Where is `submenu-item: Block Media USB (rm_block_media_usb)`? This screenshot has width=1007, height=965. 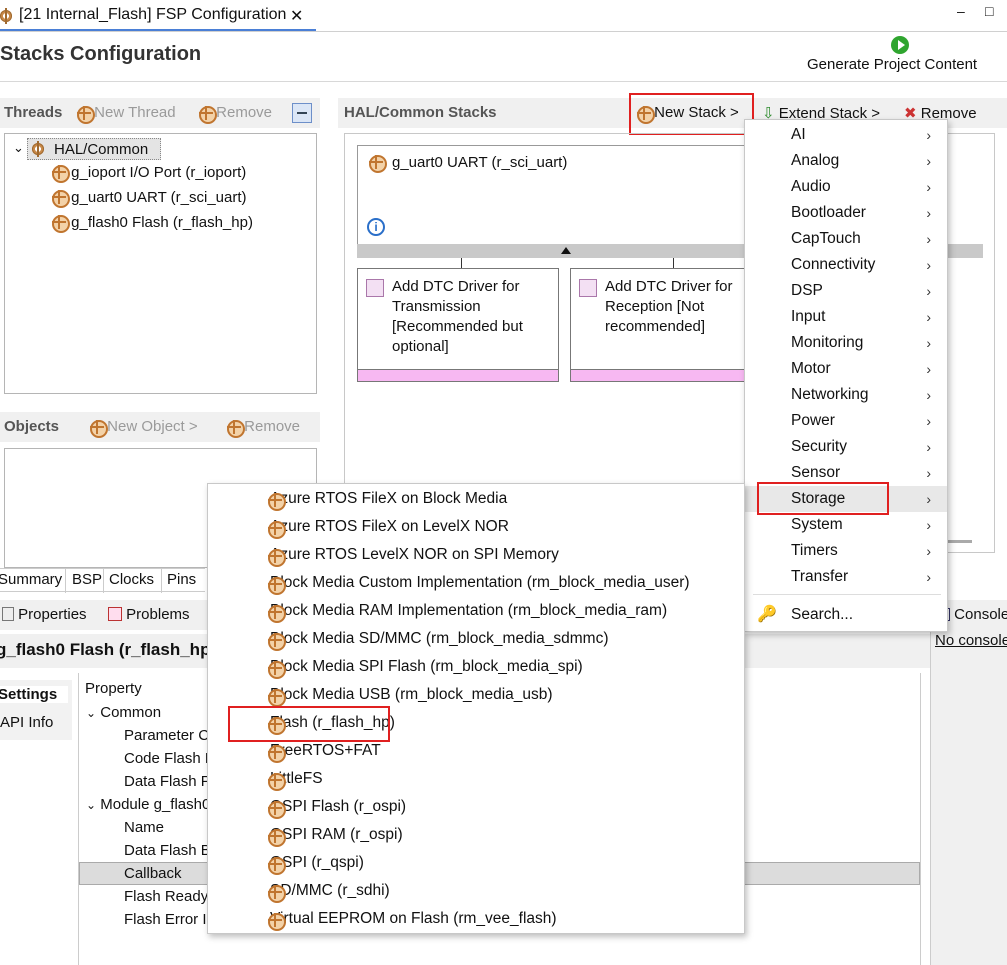 submenu-item: Block Media USB (rm_block_media_usb) is located at coordinates (476, 695).